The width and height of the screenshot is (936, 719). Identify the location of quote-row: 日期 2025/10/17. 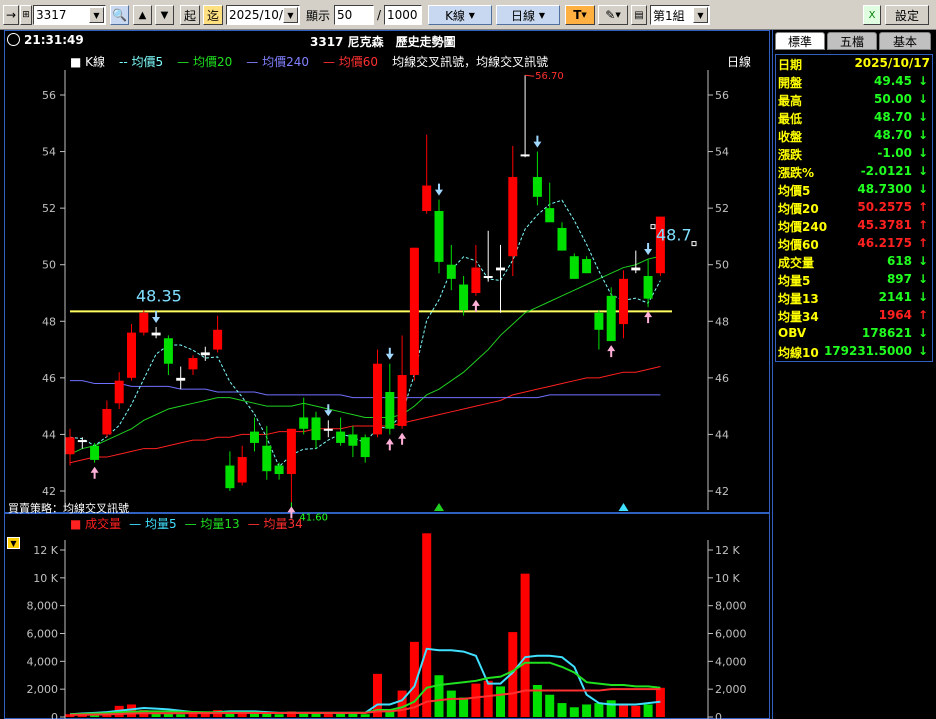
(854, 64).